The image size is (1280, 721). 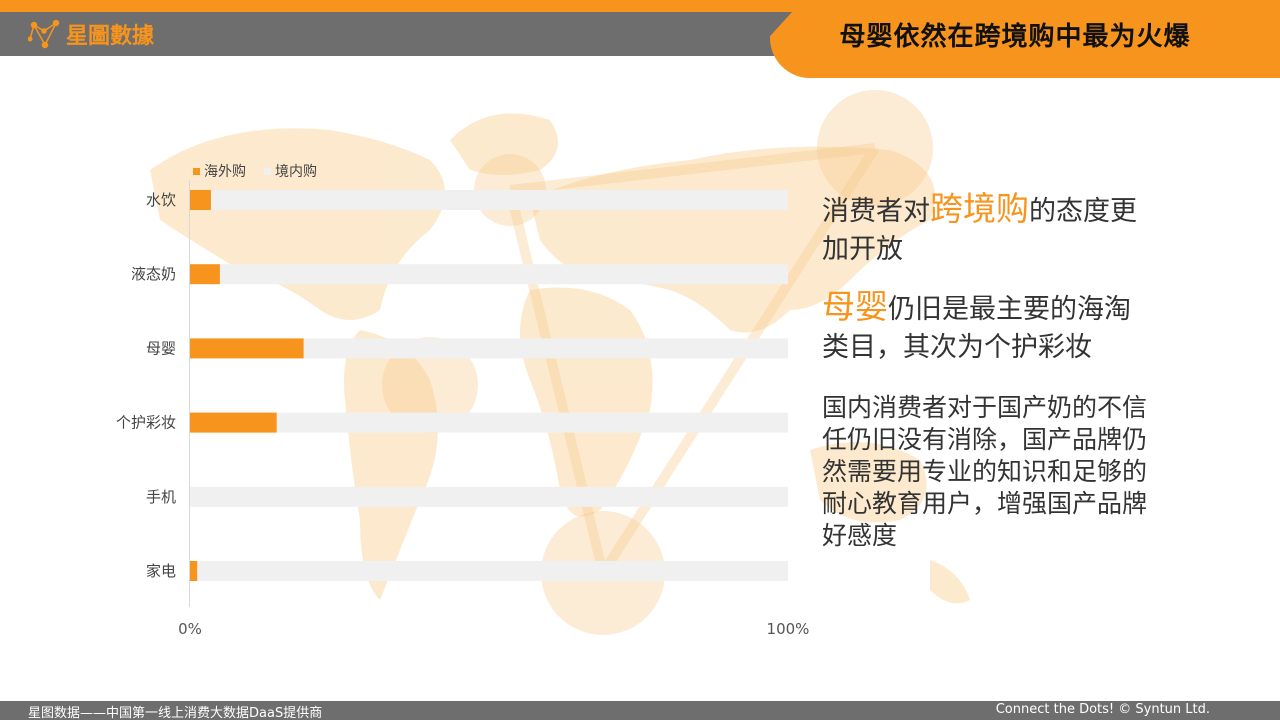 I want to click on category-label: 个护彩妆, so click(x=146, y=423).